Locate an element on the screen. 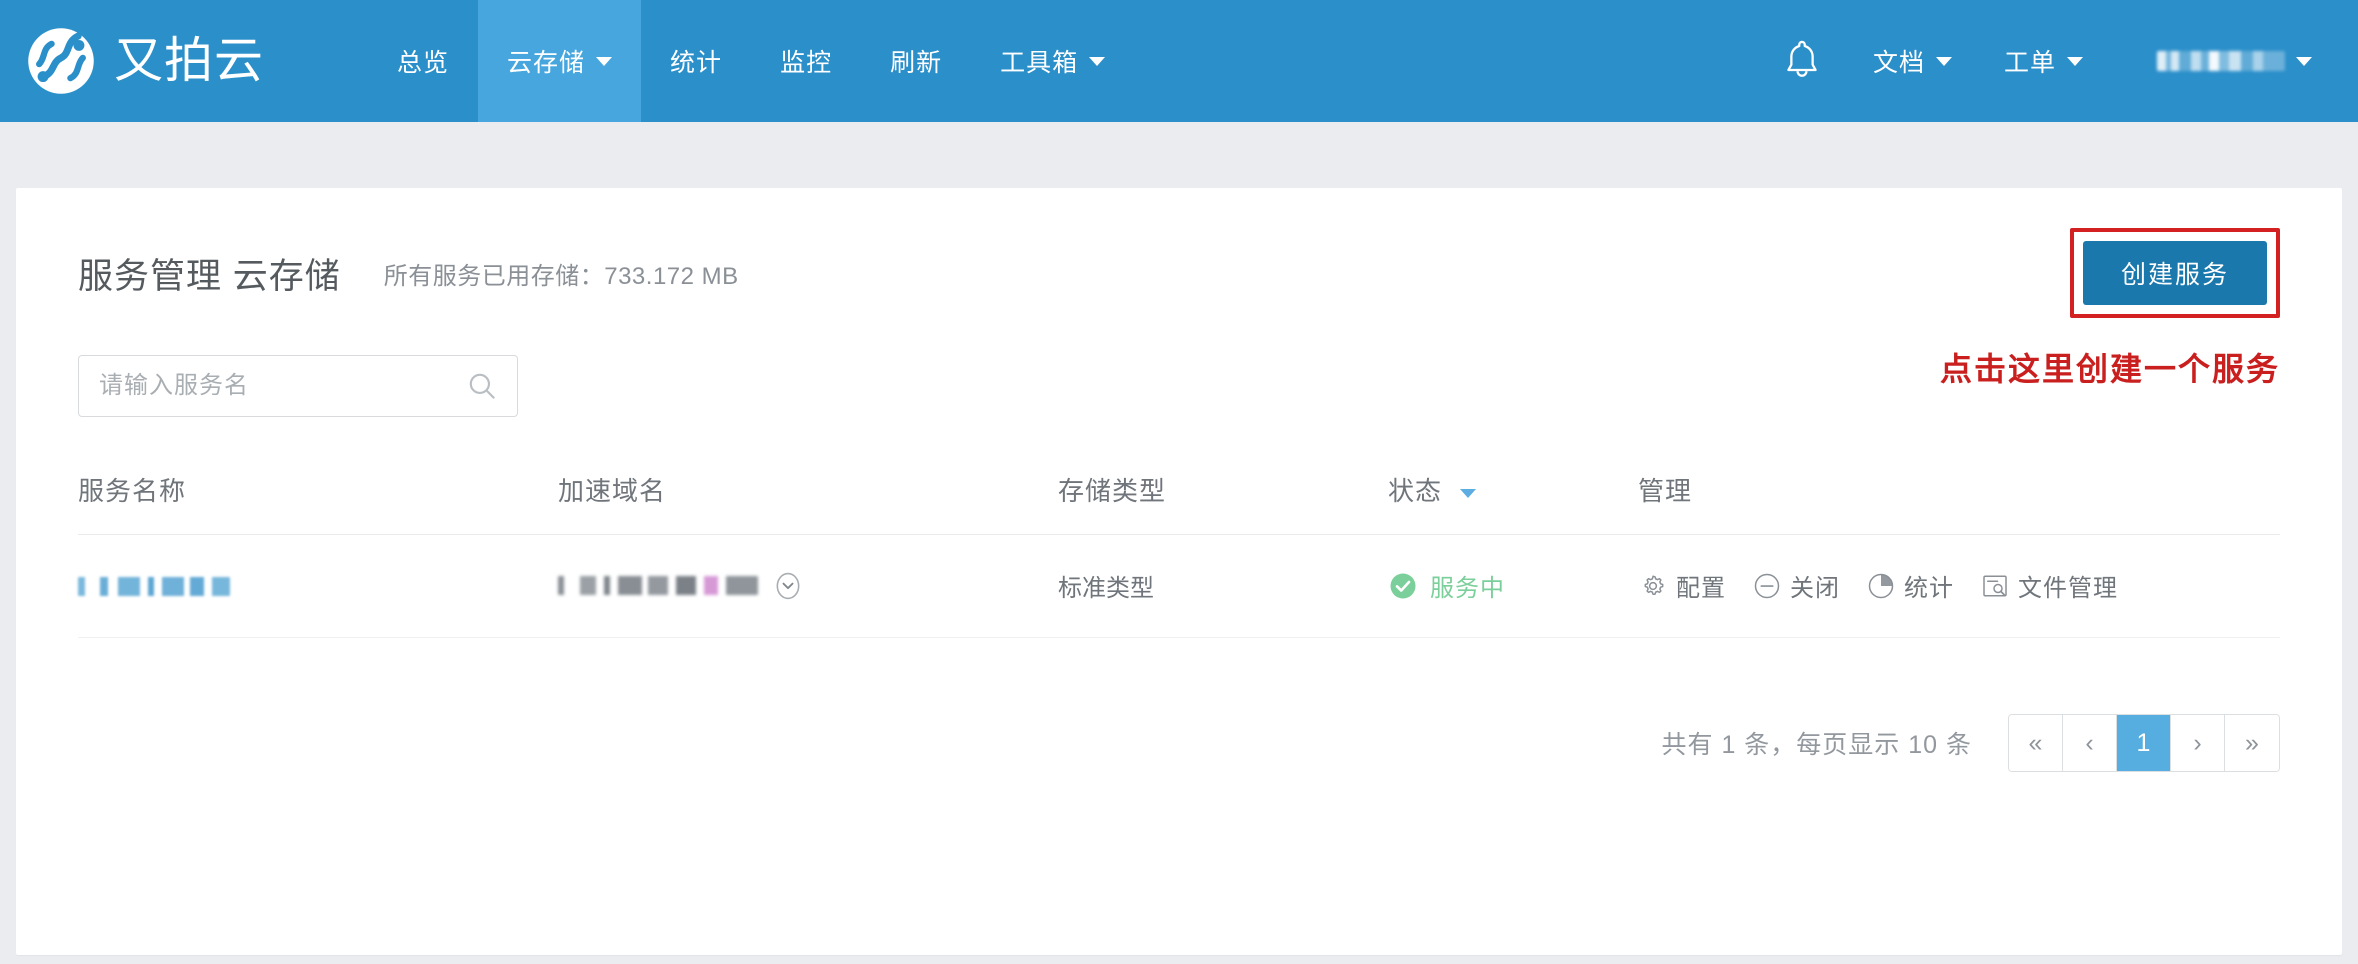 The width and height of the screenshot is (2358, 964). brand-home-link: 又拍云 is located at coordinates (142, 61).